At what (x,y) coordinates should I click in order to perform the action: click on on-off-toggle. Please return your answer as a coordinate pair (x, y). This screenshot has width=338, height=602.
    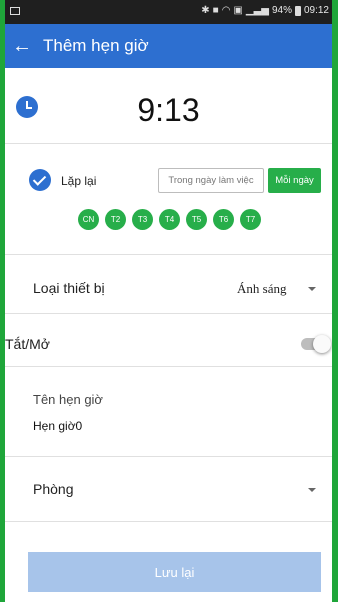
    Looking at the image, I should click on (316, 344).